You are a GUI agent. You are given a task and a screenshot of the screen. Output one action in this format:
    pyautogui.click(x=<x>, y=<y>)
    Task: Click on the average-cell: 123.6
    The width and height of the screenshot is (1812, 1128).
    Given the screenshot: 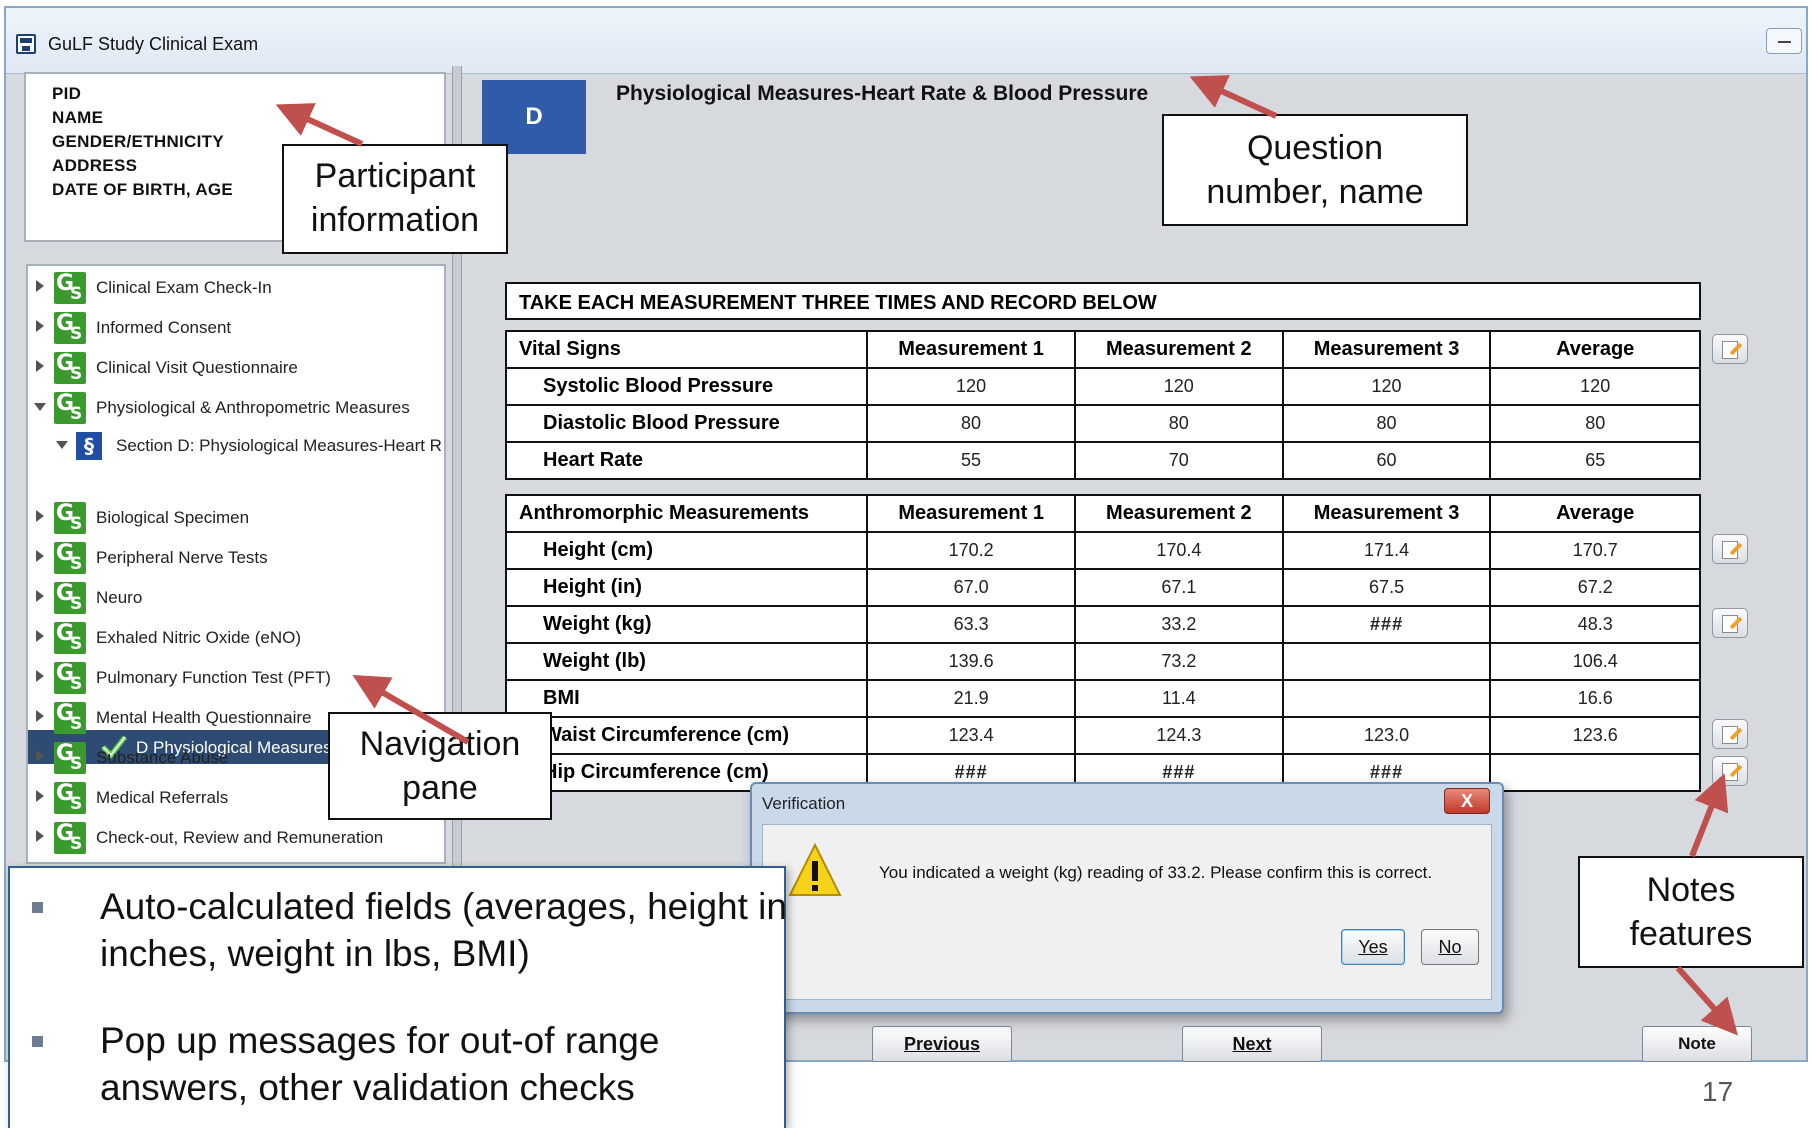 What is the action you would take?
    pyautogui.click(x=1595, y=735)
    